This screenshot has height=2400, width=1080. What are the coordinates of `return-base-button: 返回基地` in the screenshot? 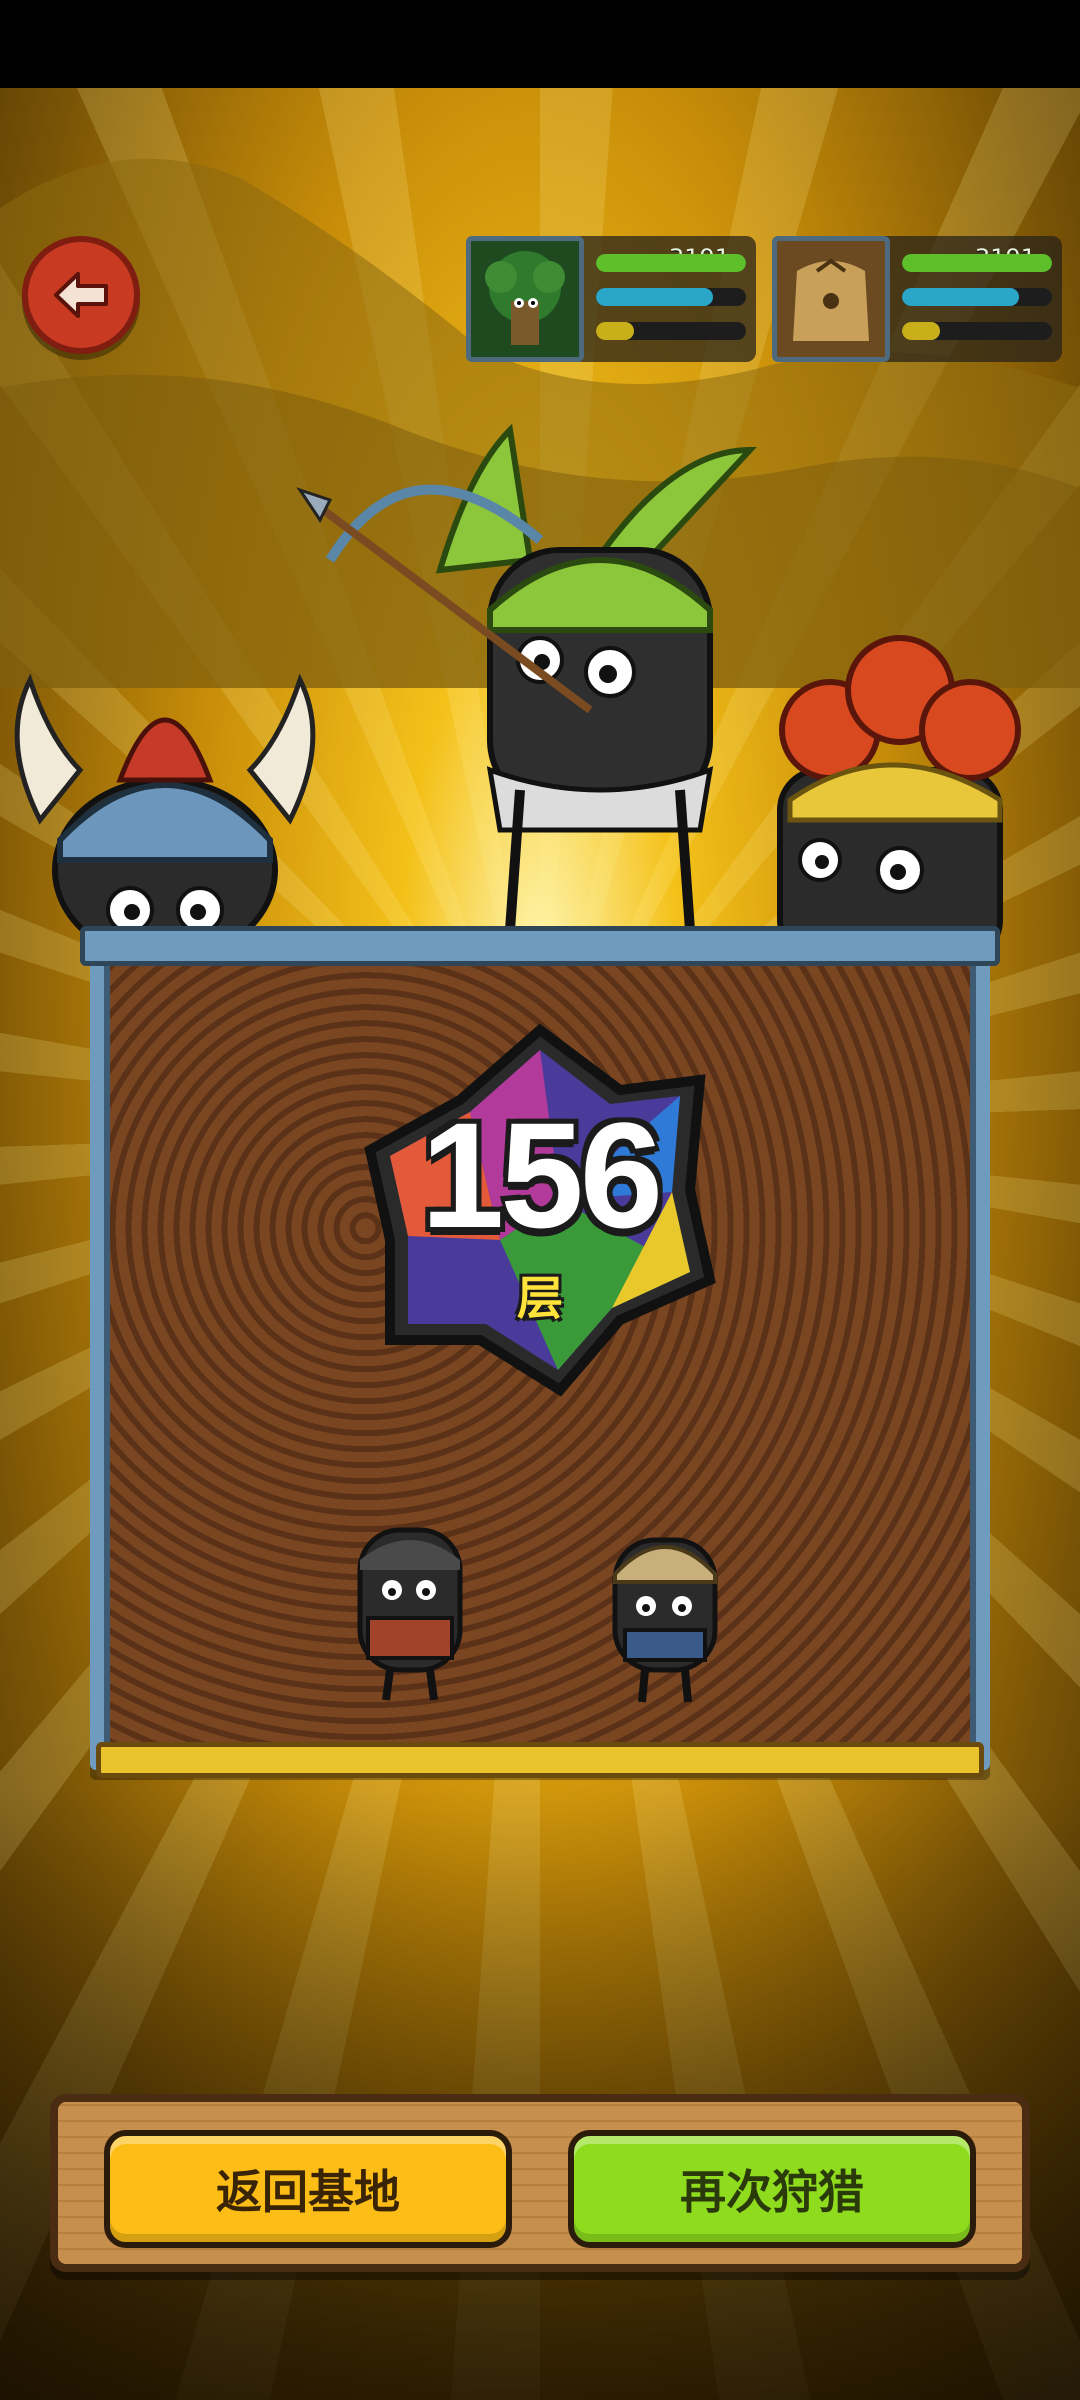 It's located at (308, 2189).